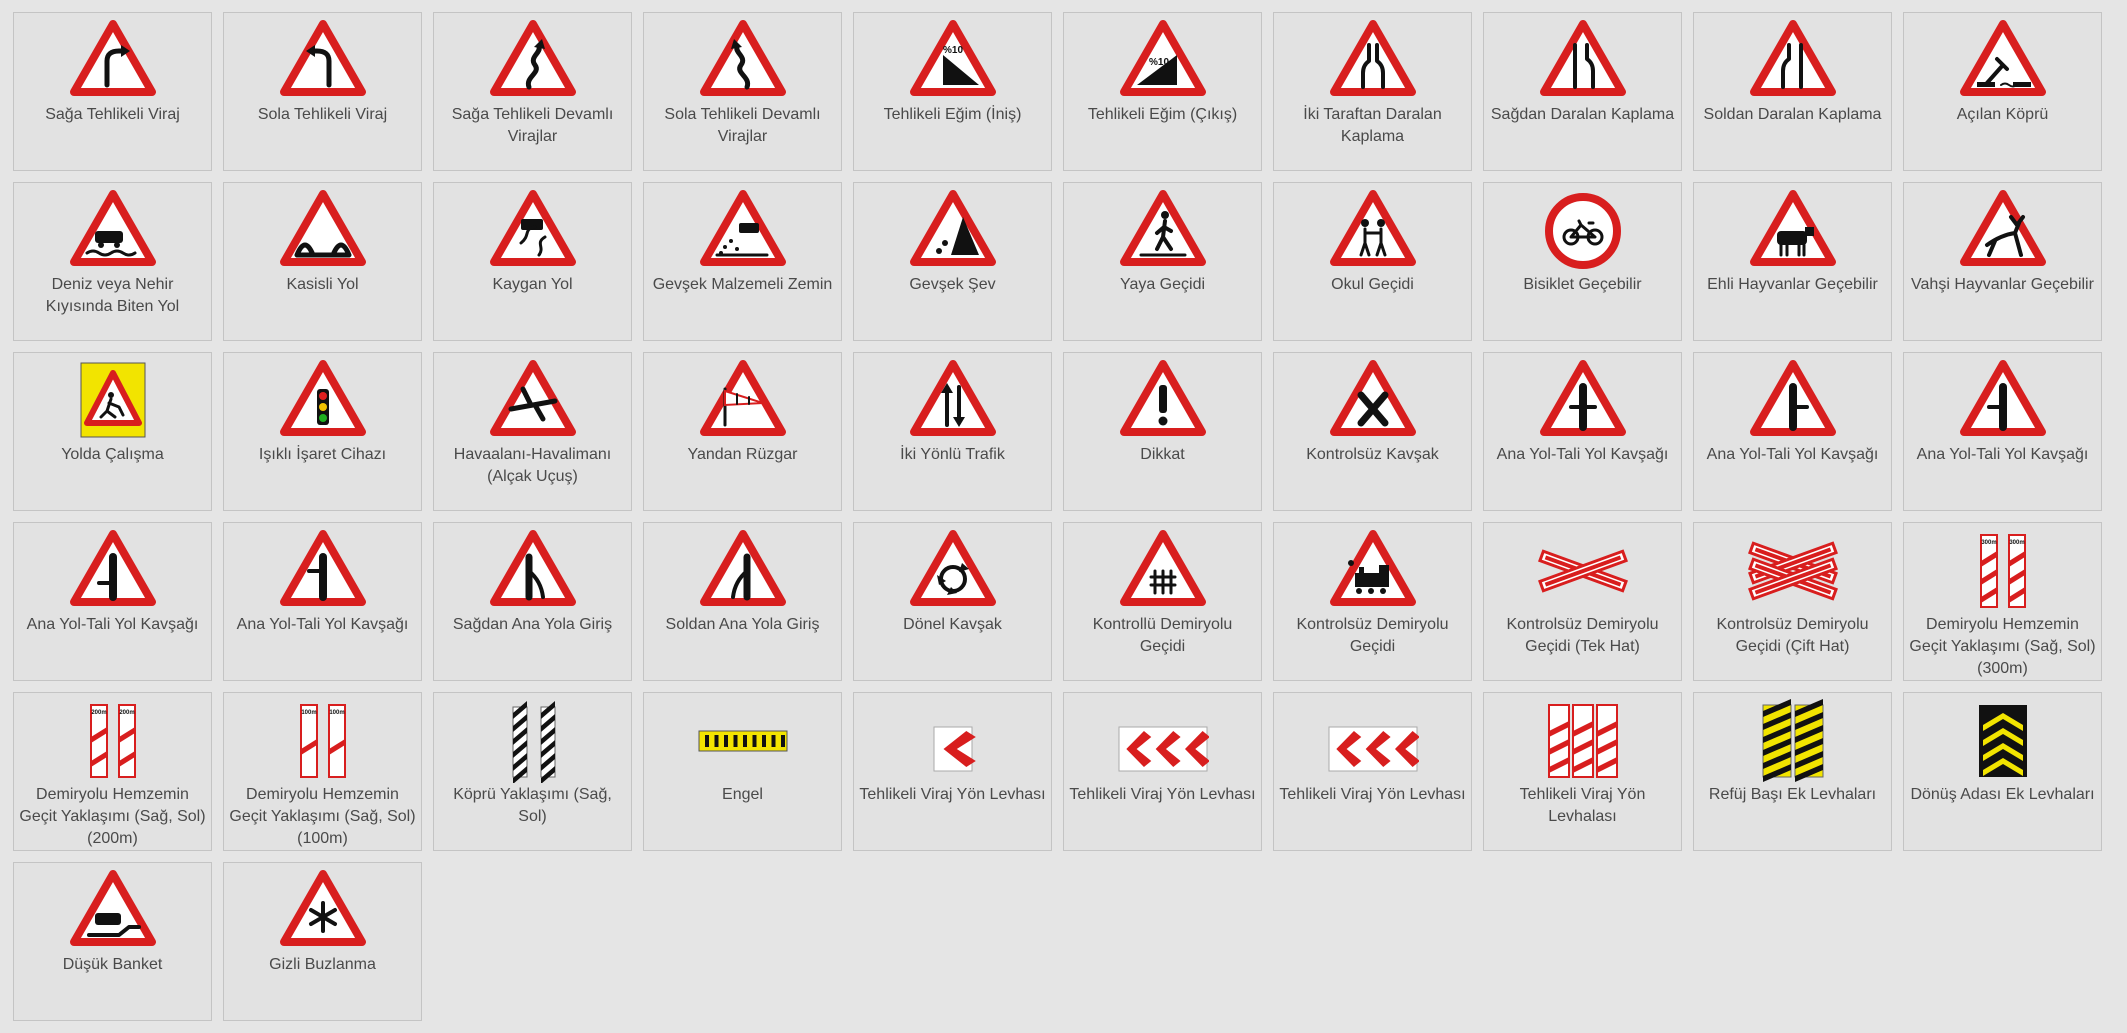  What do you see at coordinates (532, 398) in the screenshot?
I see `low-flying-aircraft-icon` at bounding box center [532, 398].